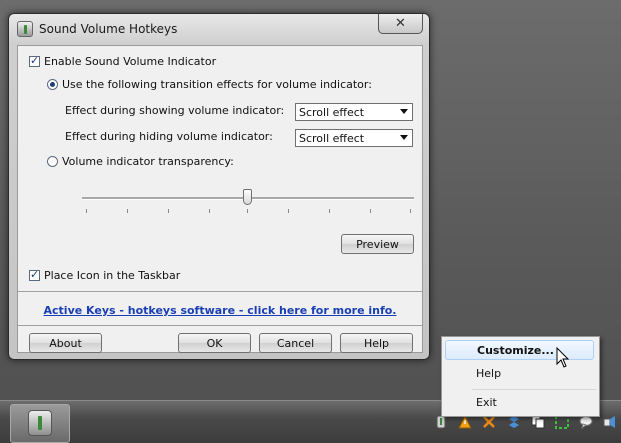  What do you see at coordinates (610, 422) in the screenshot?
I see `speaker-icon` at bounding box center [610, 422].